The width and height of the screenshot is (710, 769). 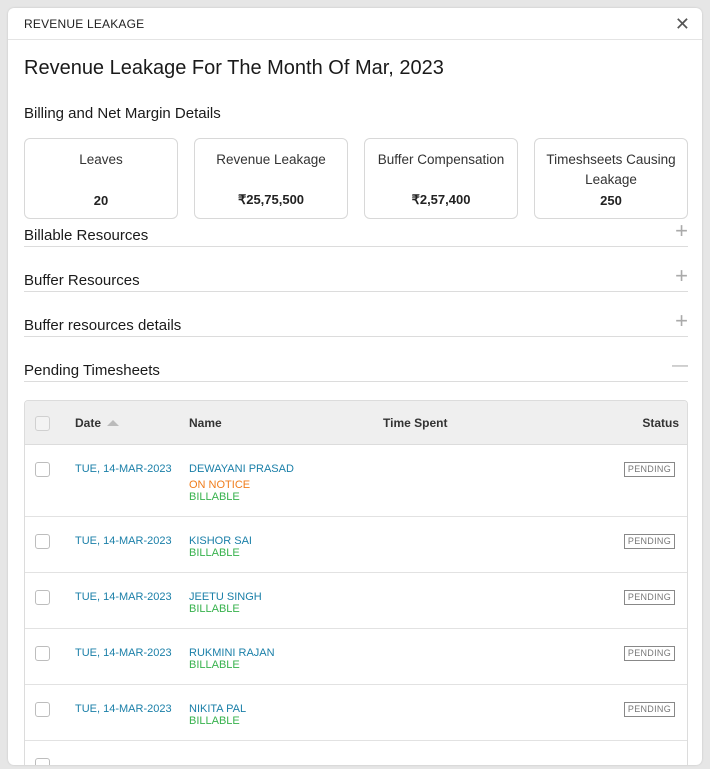 What do you see at coordinates (355, 24) in the screenshot?
I see `modal-header: REVENUE LEAKAGE ✕` at bounding box center [355, 24].